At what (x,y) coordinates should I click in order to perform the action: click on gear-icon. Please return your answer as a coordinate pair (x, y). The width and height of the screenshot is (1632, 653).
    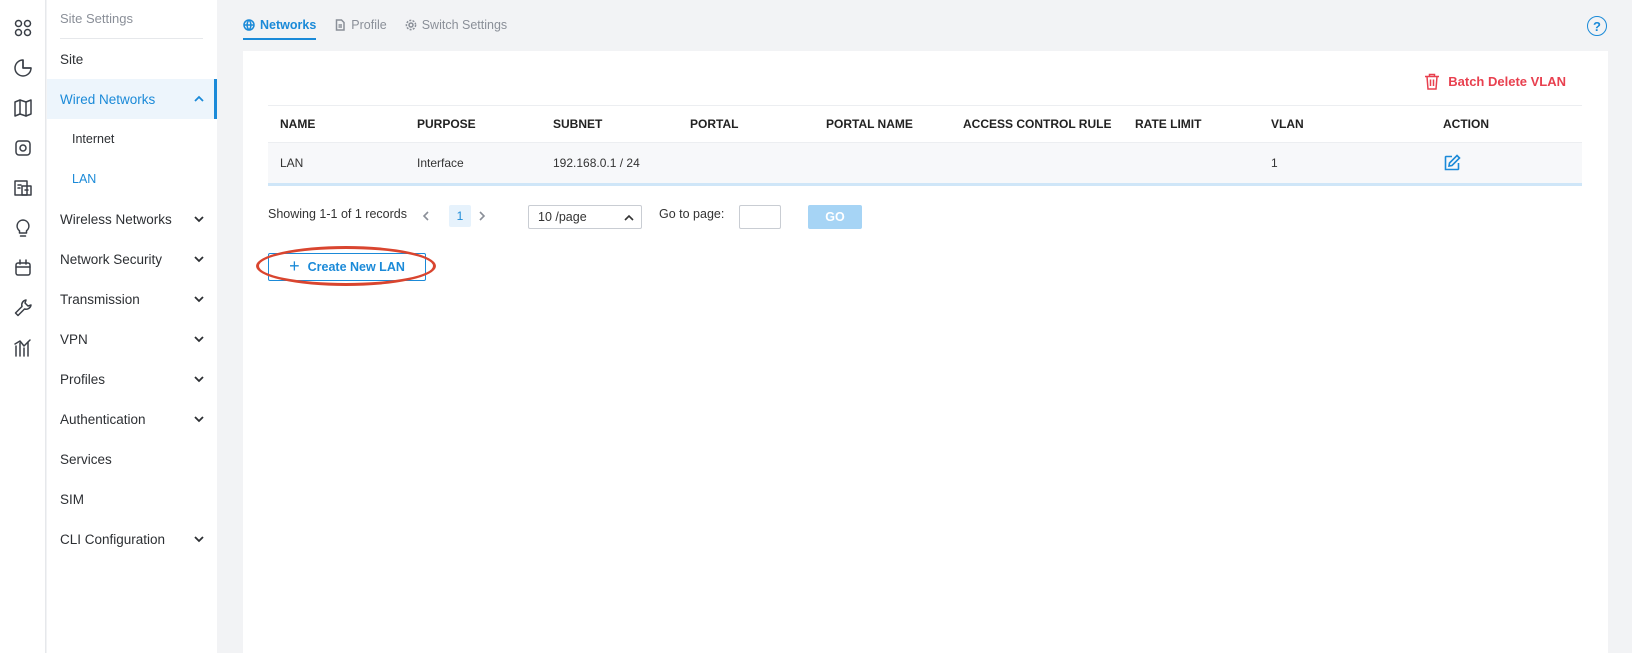
    Looking at the image, I should click on (411, 25).